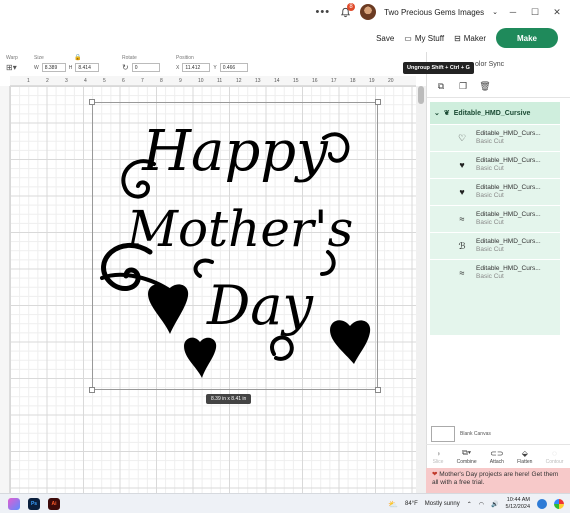 Image resolution: width=570 pixels, height=513 pixels. Describe the element at coordinates (421, 95) in the screenshot. I see `scrollbar-thumb` at that location.